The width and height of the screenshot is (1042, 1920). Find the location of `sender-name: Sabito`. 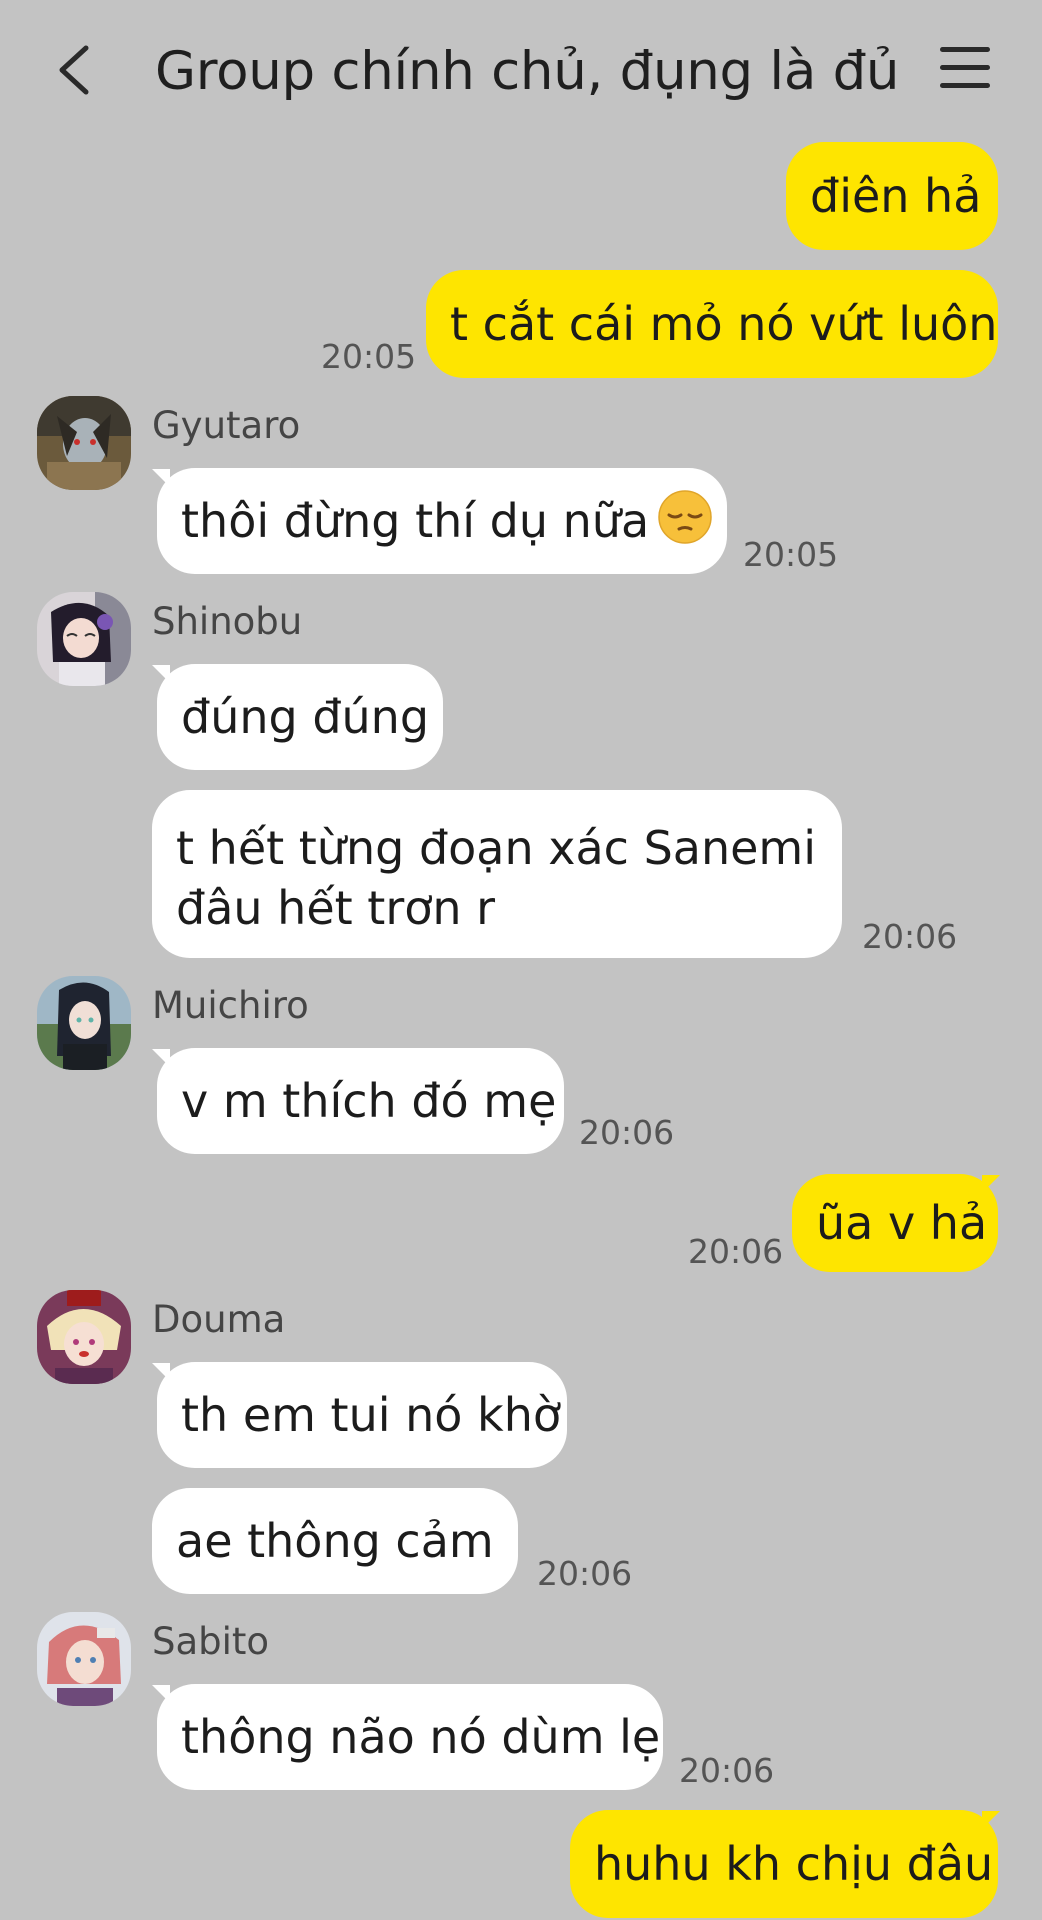

sender-name: Sabito is located at coordinates (211, 1641).